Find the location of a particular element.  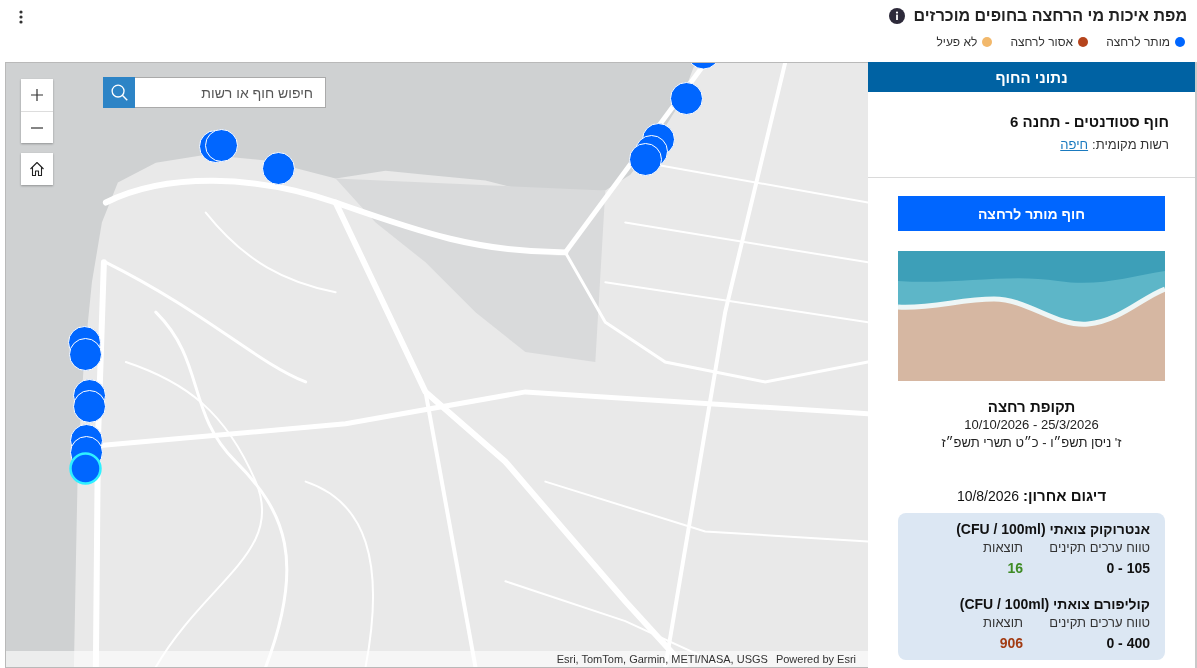

app-title: מפת איכות מי הרחצה בחופים מוכרזים is located at coordinates (1050, 16).